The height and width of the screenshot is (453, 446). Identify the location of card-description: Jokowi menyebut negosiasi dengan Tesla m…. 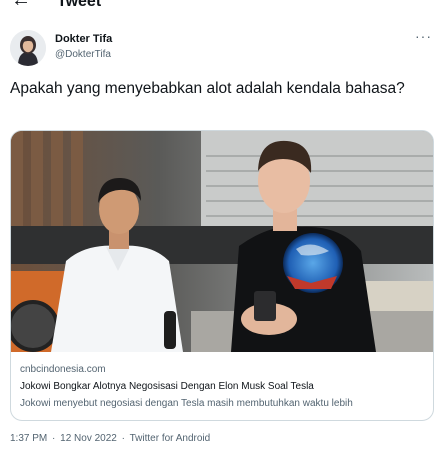
(186, 403).